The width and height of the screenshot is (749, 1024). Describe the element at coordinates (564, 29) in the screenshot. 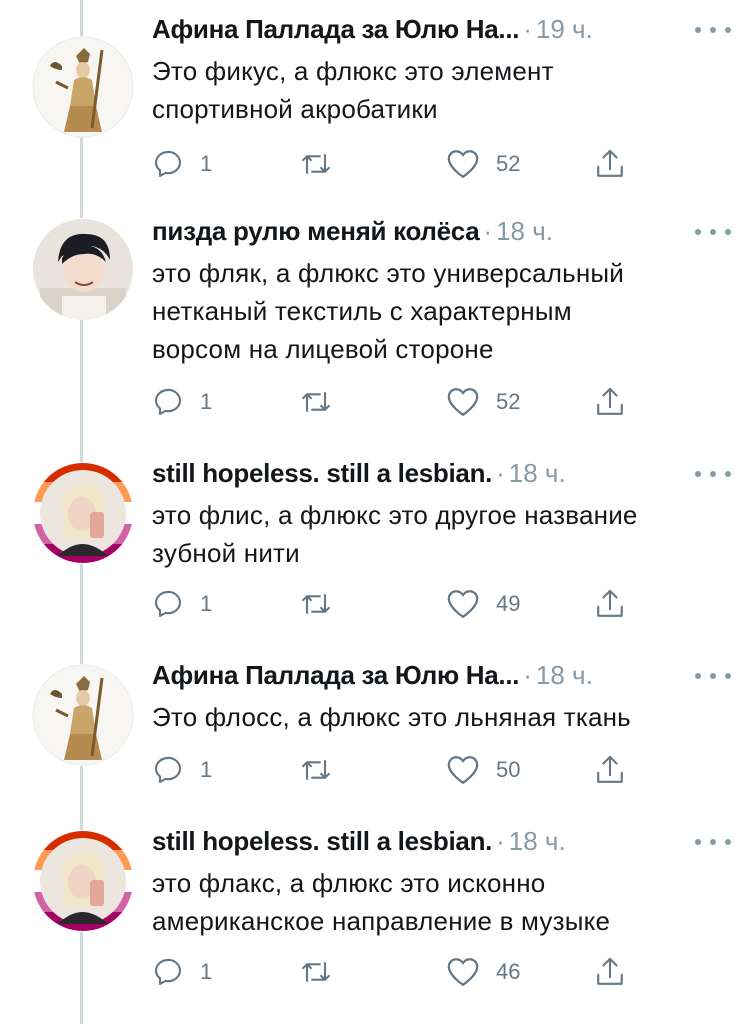

I see `timestamp: 19 ч.` at that location.